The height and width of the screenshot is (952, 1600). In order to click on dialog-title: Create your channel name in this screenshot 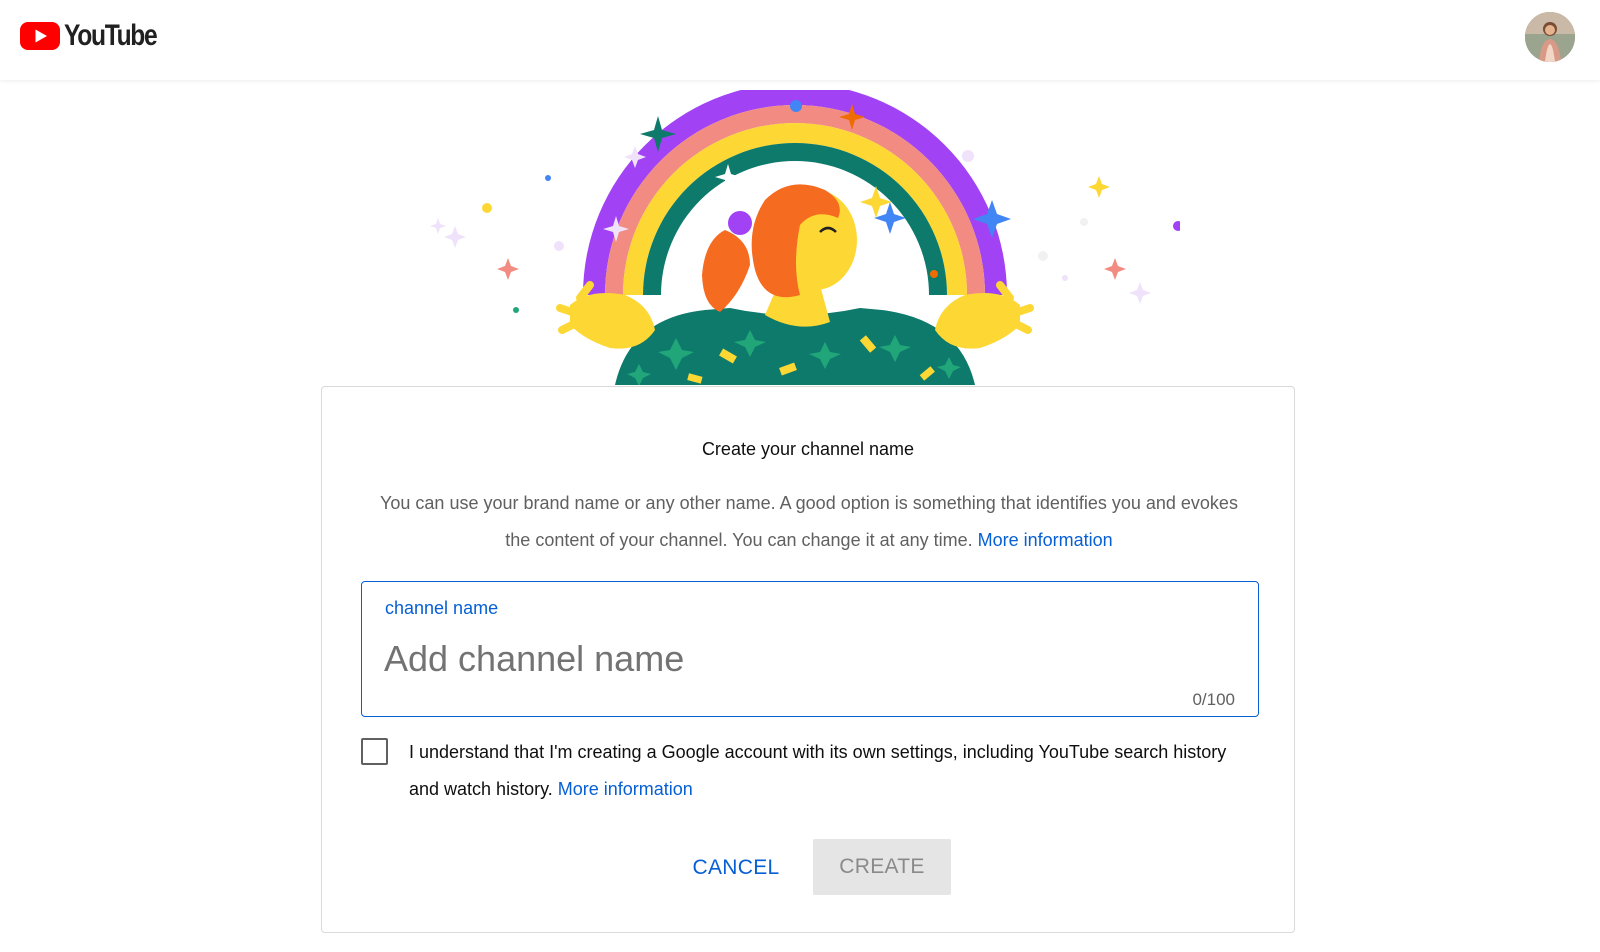, I will do `click(808, 449)`.